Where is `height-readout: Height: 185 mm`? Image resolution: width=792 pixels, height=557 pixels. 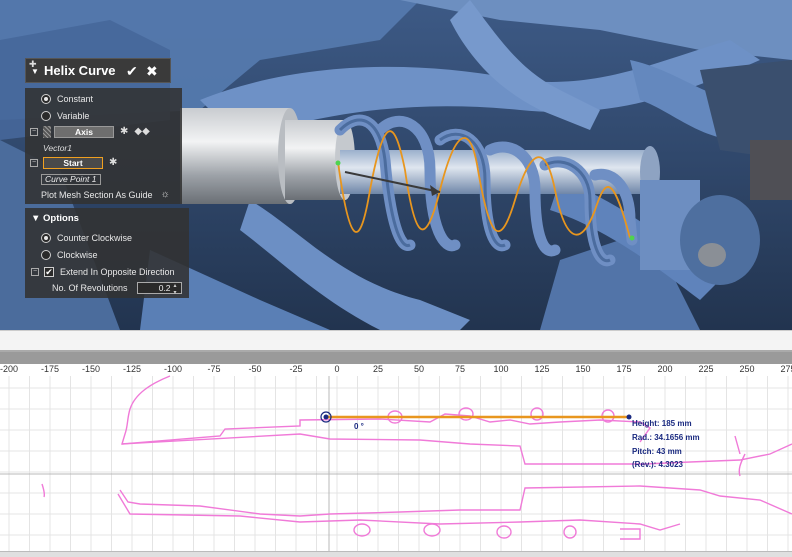 height-readout: Height: 185 mm is located at coordinates (662, 423).